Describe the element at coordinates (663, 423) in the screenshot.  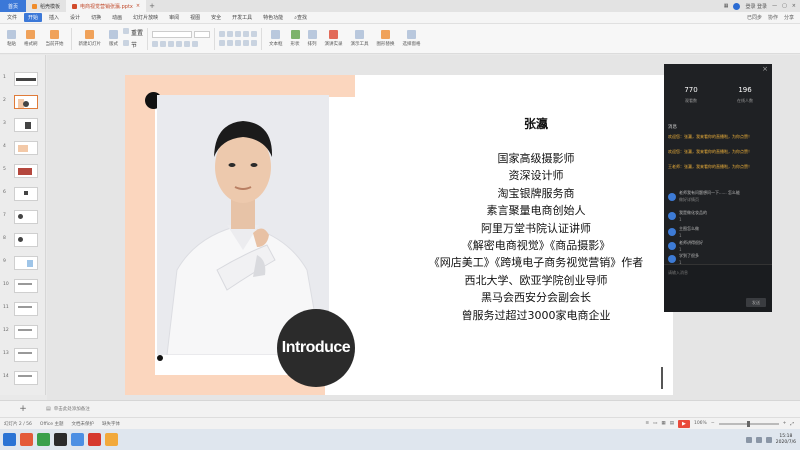
I see `sorter-view-icon: ▦` at that location.